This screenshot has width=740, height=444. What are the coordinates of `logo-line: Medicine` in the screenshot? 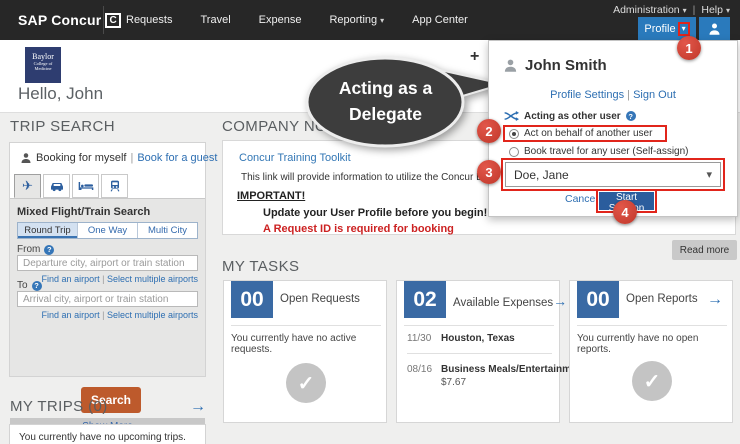 It's located at (43, 68).